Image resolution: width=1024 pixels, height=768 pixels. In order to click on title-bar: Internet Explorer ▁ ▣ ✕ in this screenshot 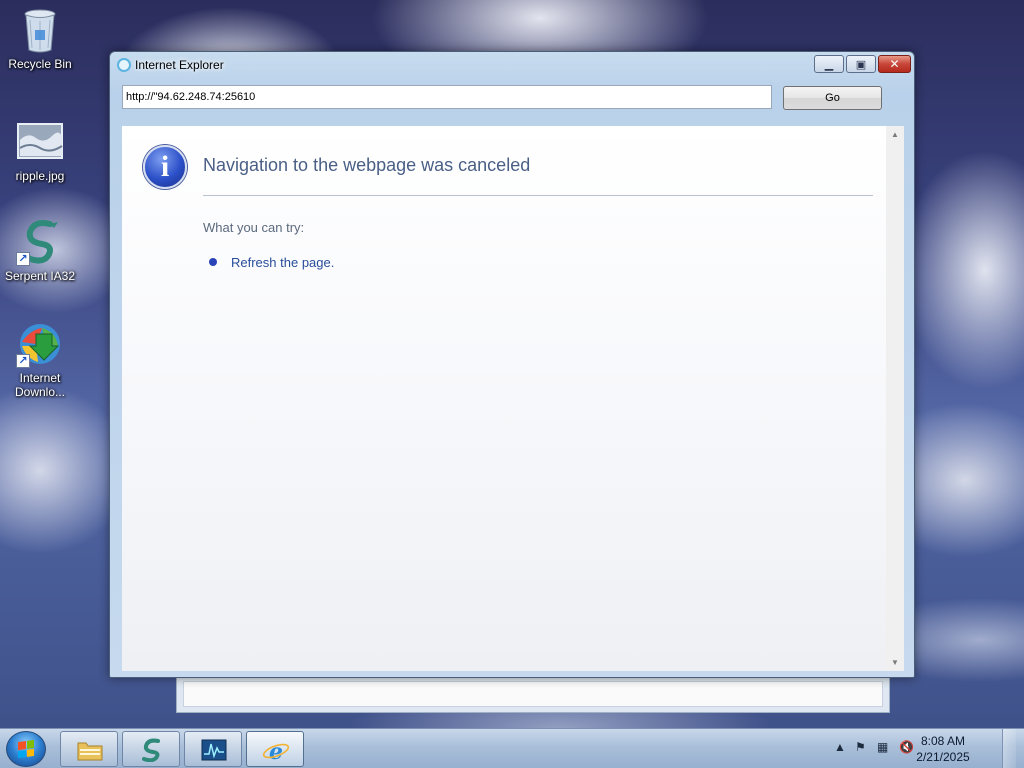, I will do `click(512, 65)`.